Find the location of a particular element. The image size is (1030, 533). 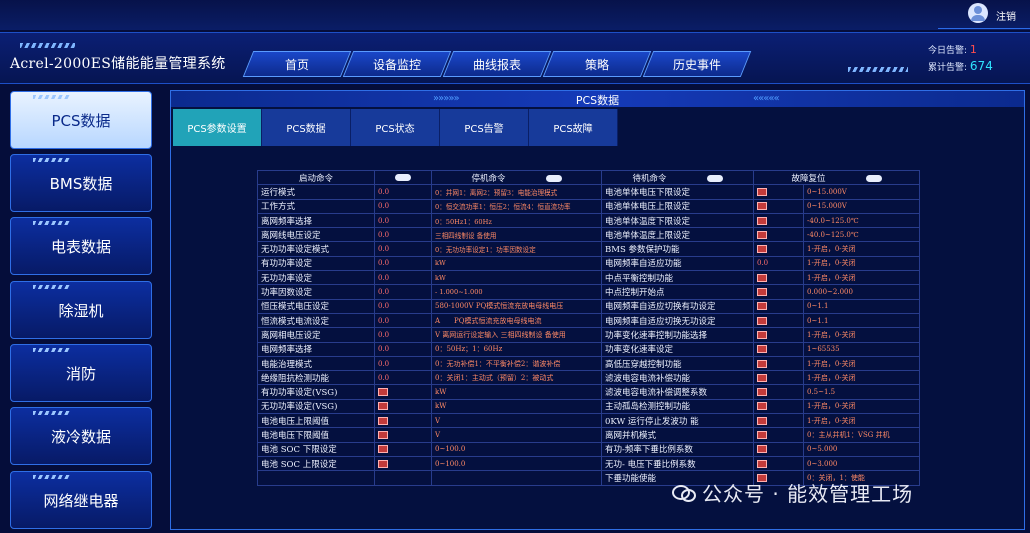

panel-tab-2: PCS状态 is located at coordinates (395, 127).